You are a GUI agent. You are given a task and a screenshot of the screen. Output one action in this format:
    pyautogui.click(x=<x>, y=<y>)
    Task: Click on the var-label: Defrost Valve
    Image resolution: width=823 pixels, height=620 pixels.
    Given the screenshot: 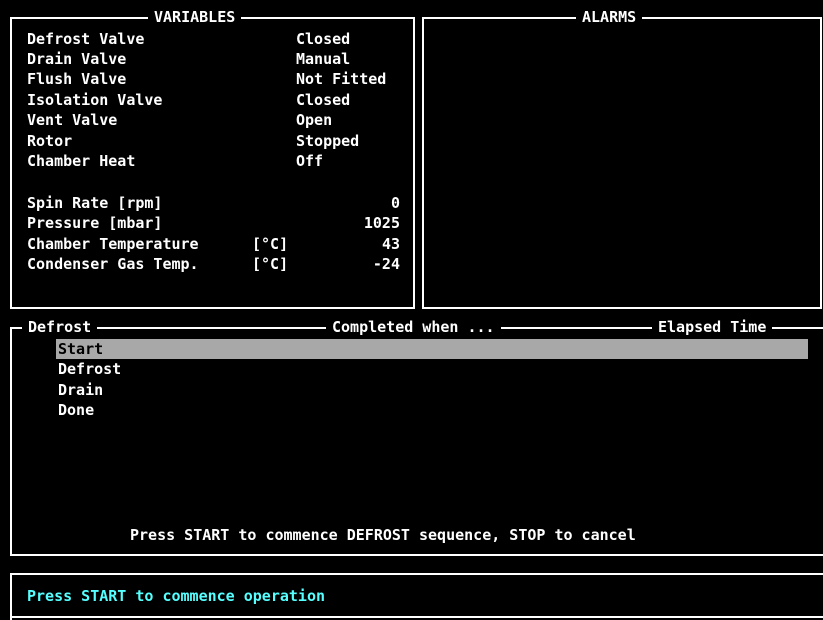 What is the action you would take?
    pyautogui.click(x=86, y=39)
    